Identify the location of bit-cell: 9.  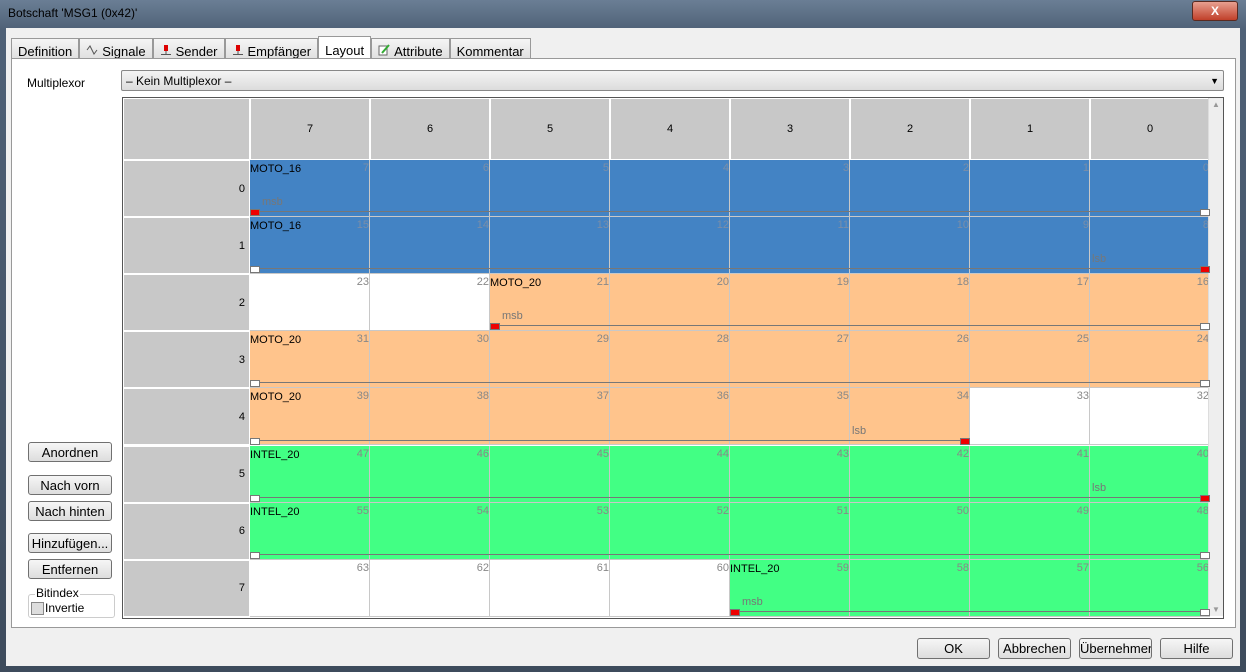
(1030, 246).